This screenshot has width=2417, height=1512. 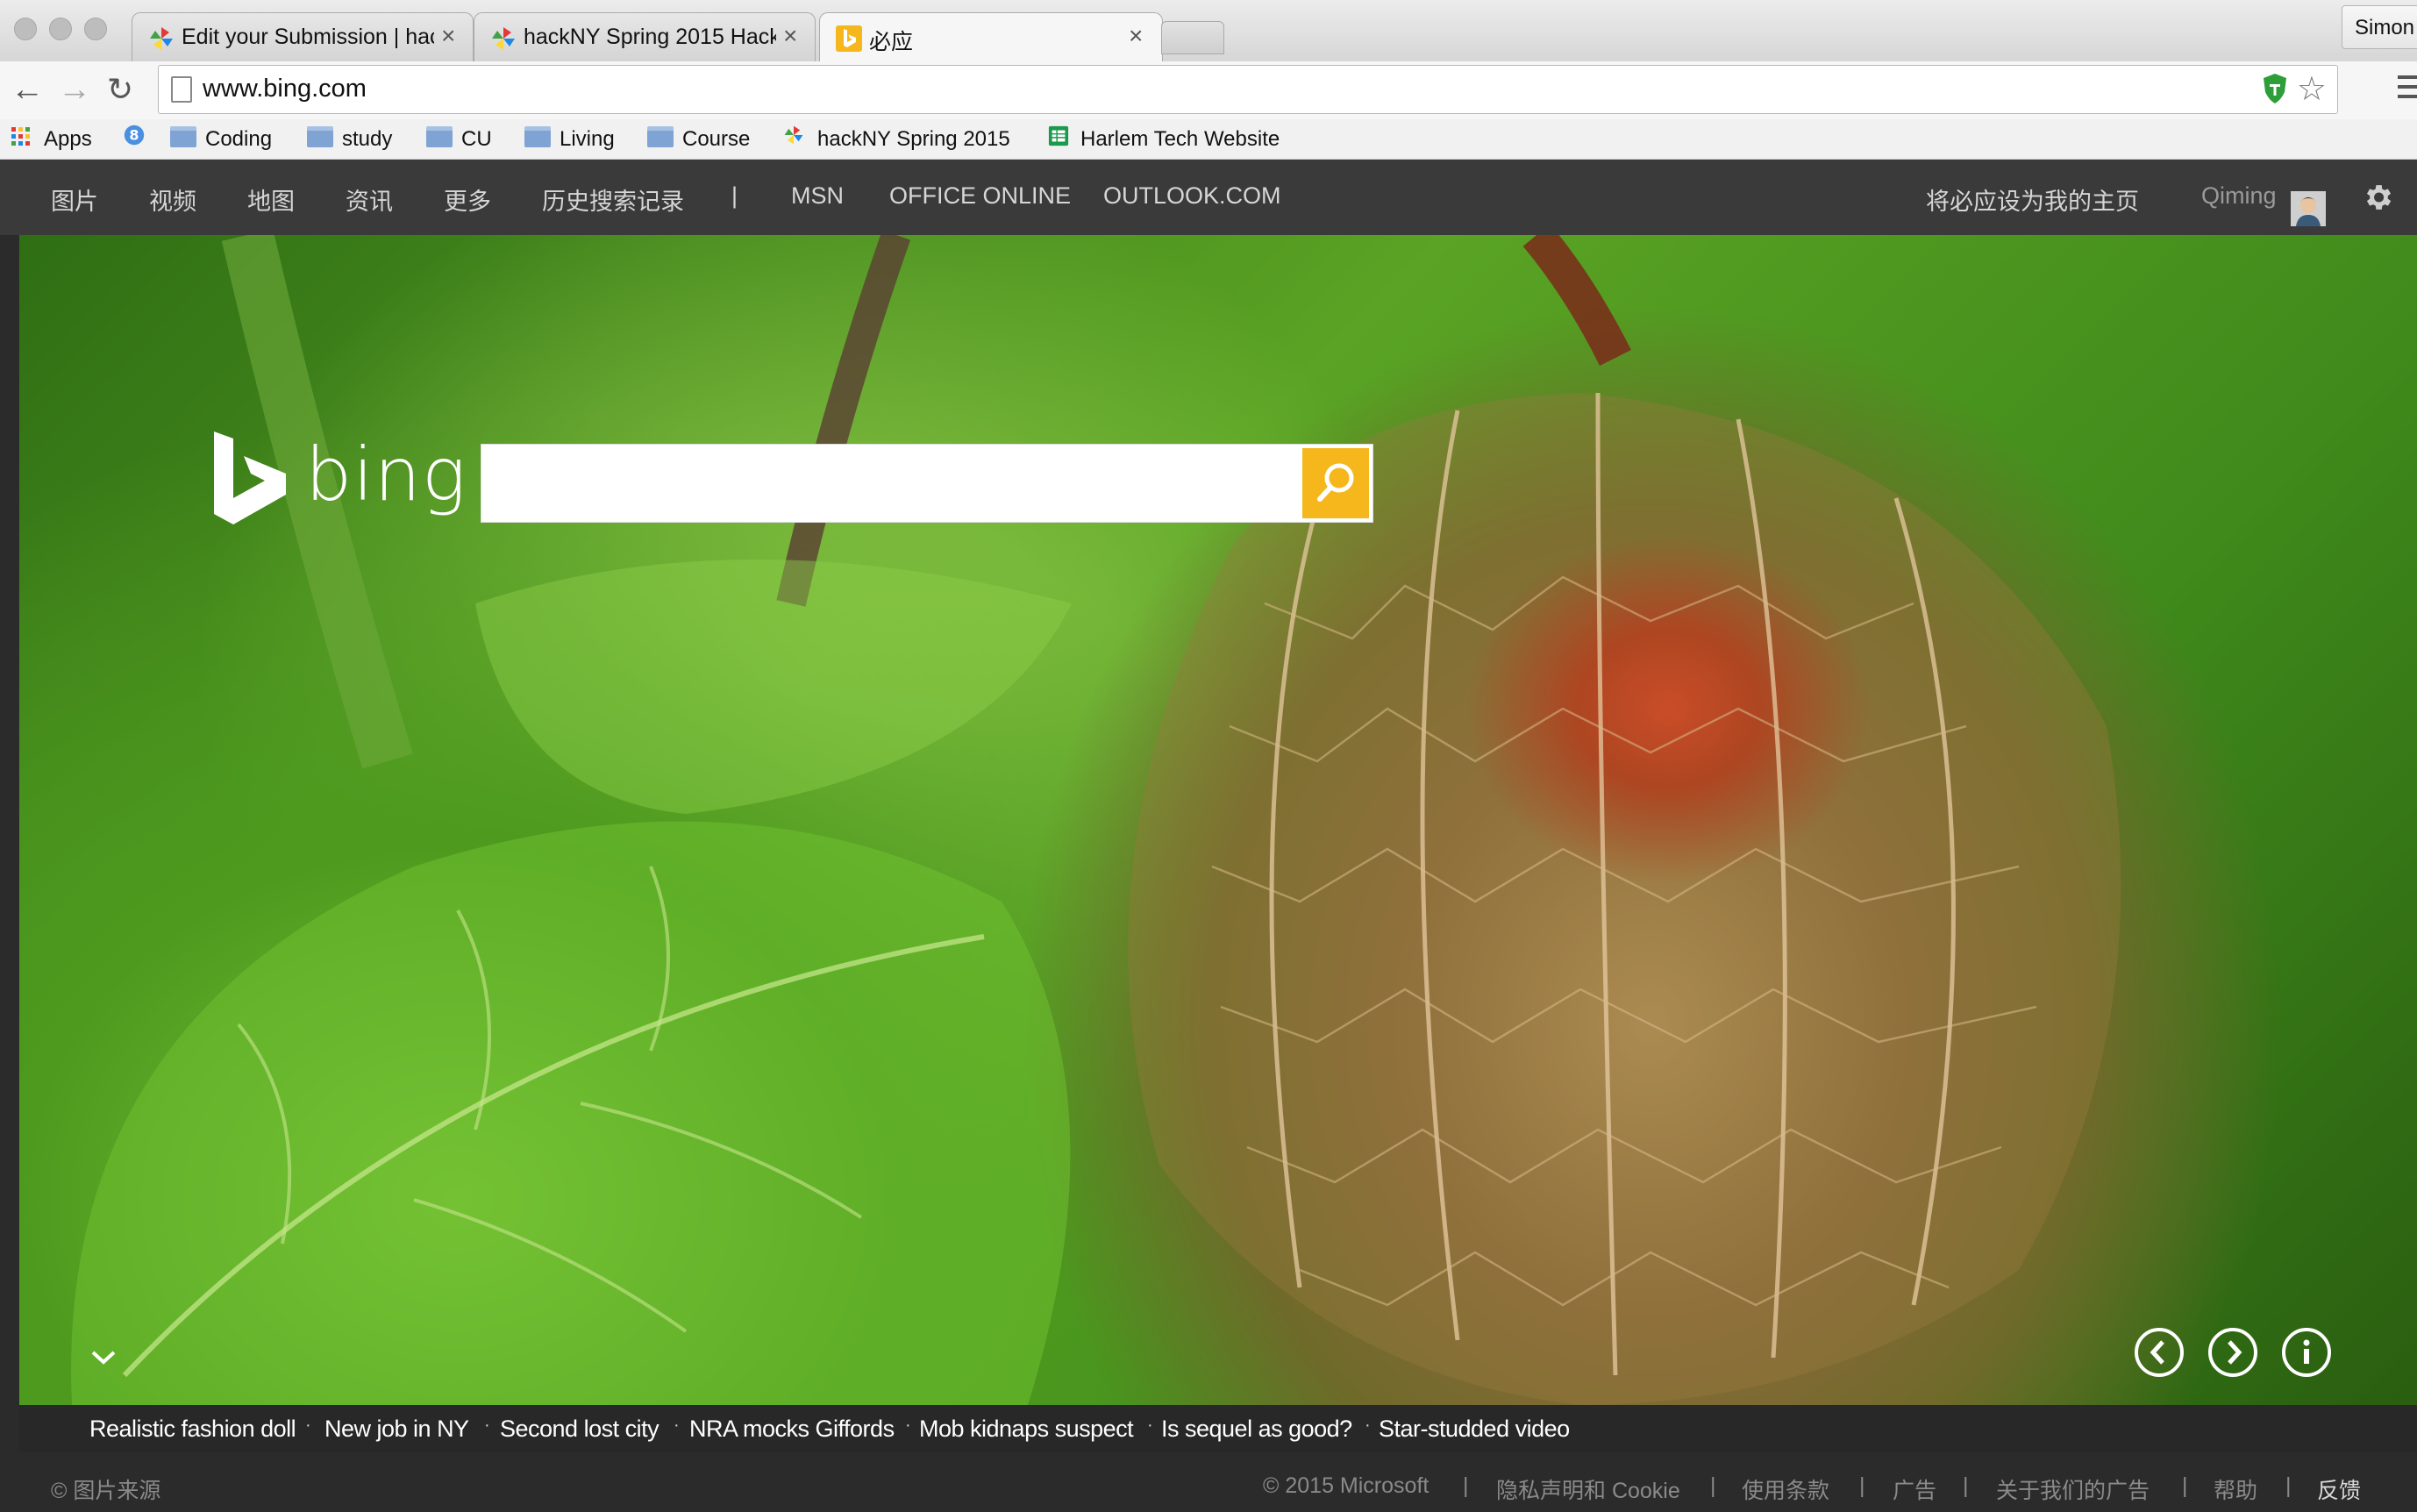 I want to click on blue-8-icon: 8, so click(x=134, y=135).